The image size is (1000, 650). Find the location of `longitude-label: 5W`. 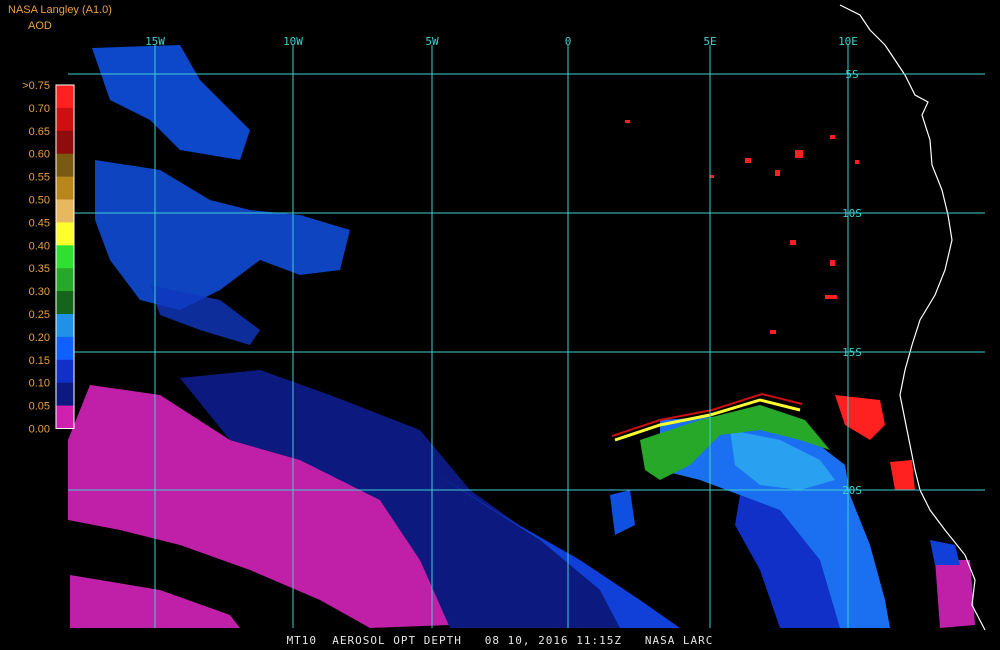

longitude-label: 5W is located at coordinates (432, 41).